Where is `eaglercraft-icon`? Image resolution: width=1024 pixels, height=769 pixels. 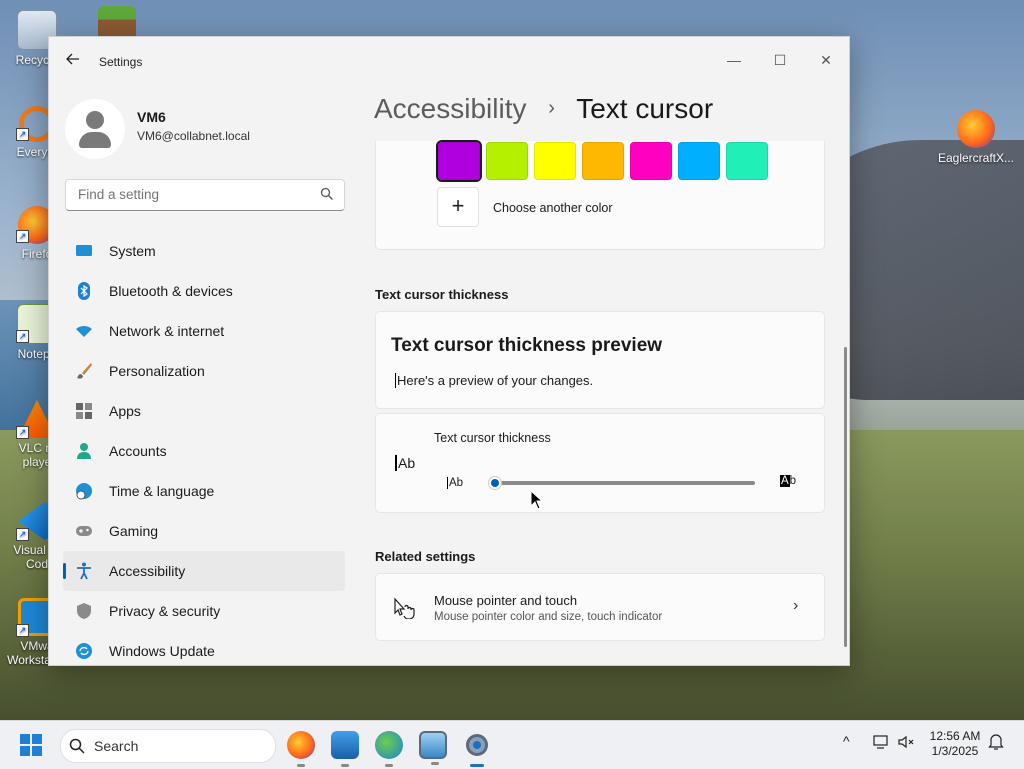
eaglercraft-icon is located at coordinates (976, 129).